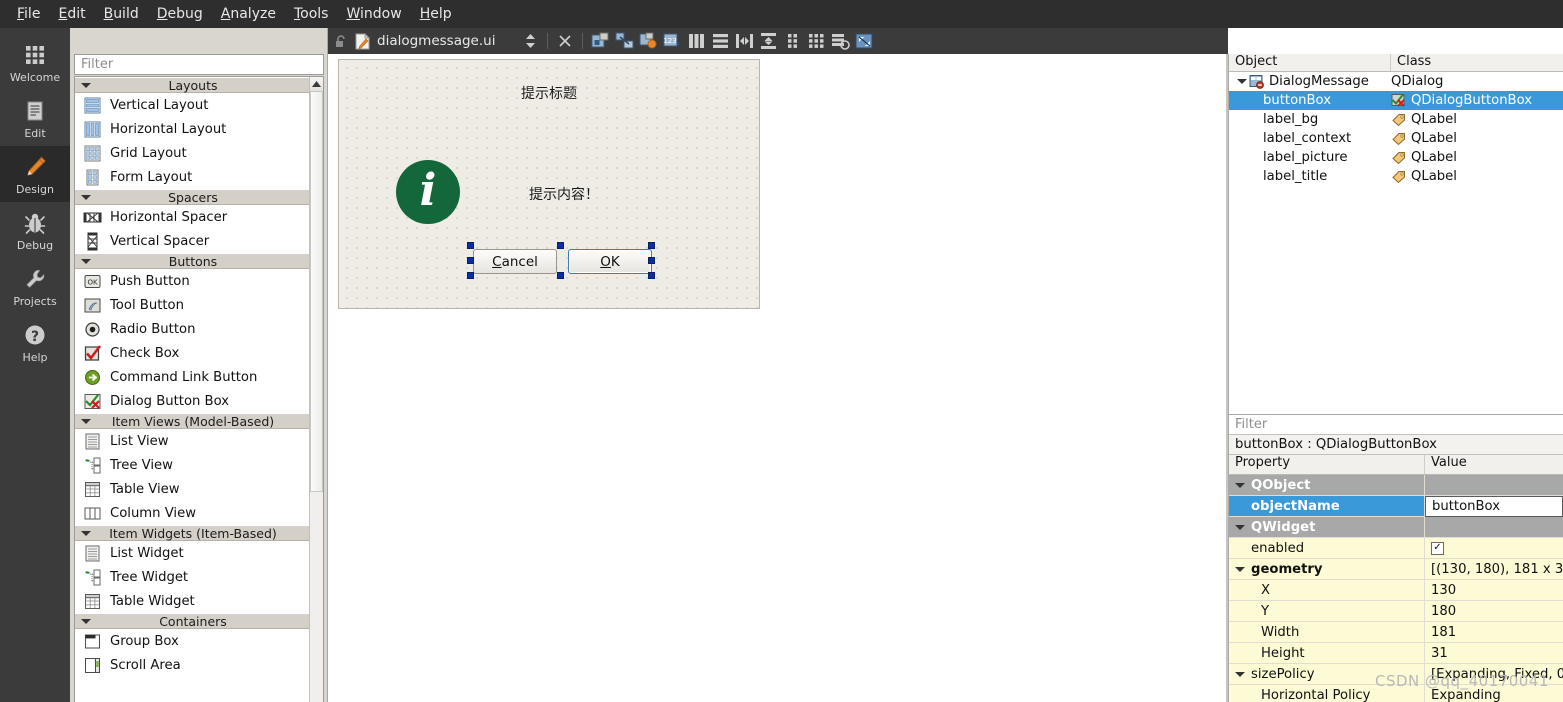  What do you see at coordinates (71, 14) in the screenshot?
I see `menu-edit: Edit` at bounding box center [71, 14].